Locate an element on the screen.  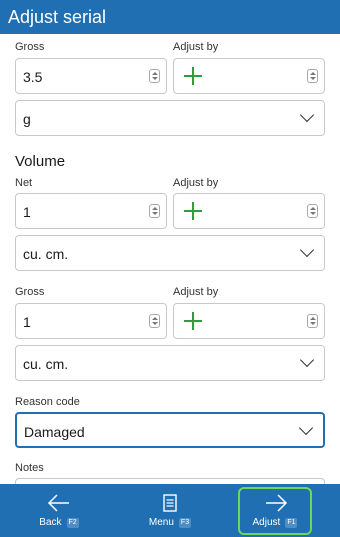
reason-code-label: Reason code is located at coordinates (47, 402).